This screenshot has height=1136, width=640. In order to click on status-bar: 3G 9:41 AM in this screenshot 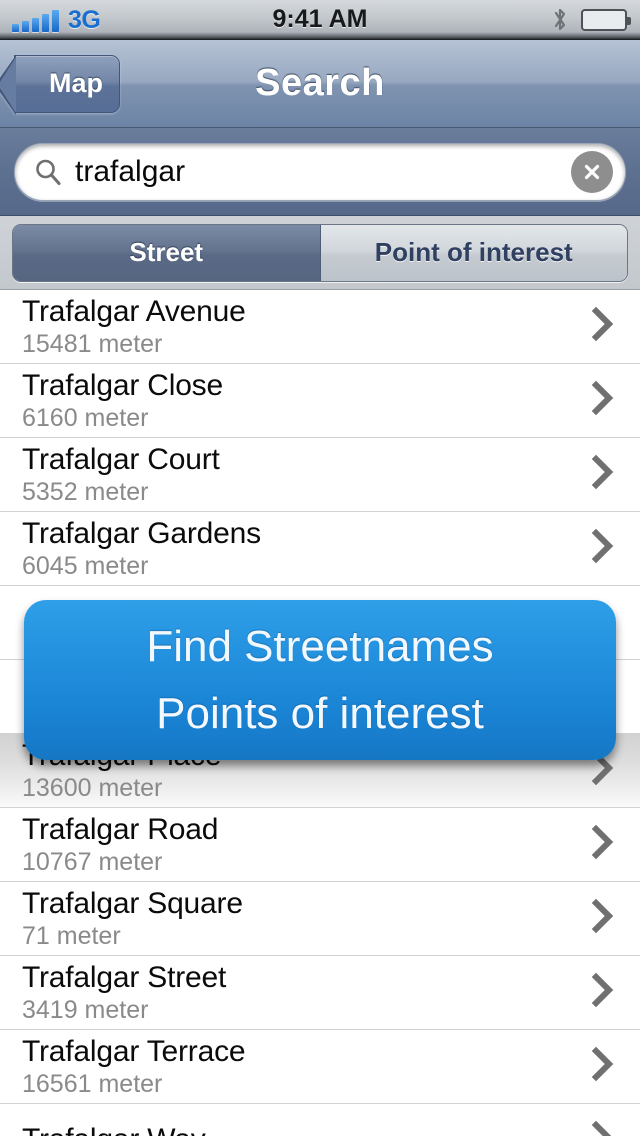, I will do `click(320, 20)`.